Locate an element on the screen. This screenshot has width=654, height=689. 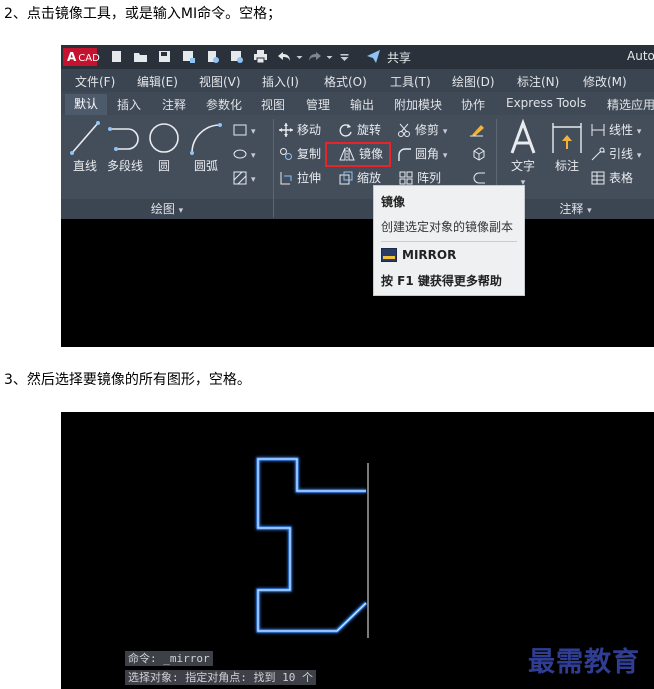
open-web-icon is located at coordinates (212, 56).